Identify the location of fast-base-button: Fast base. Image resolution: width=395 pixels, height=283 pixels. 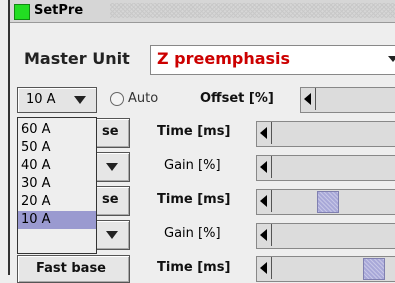
(73, 269).